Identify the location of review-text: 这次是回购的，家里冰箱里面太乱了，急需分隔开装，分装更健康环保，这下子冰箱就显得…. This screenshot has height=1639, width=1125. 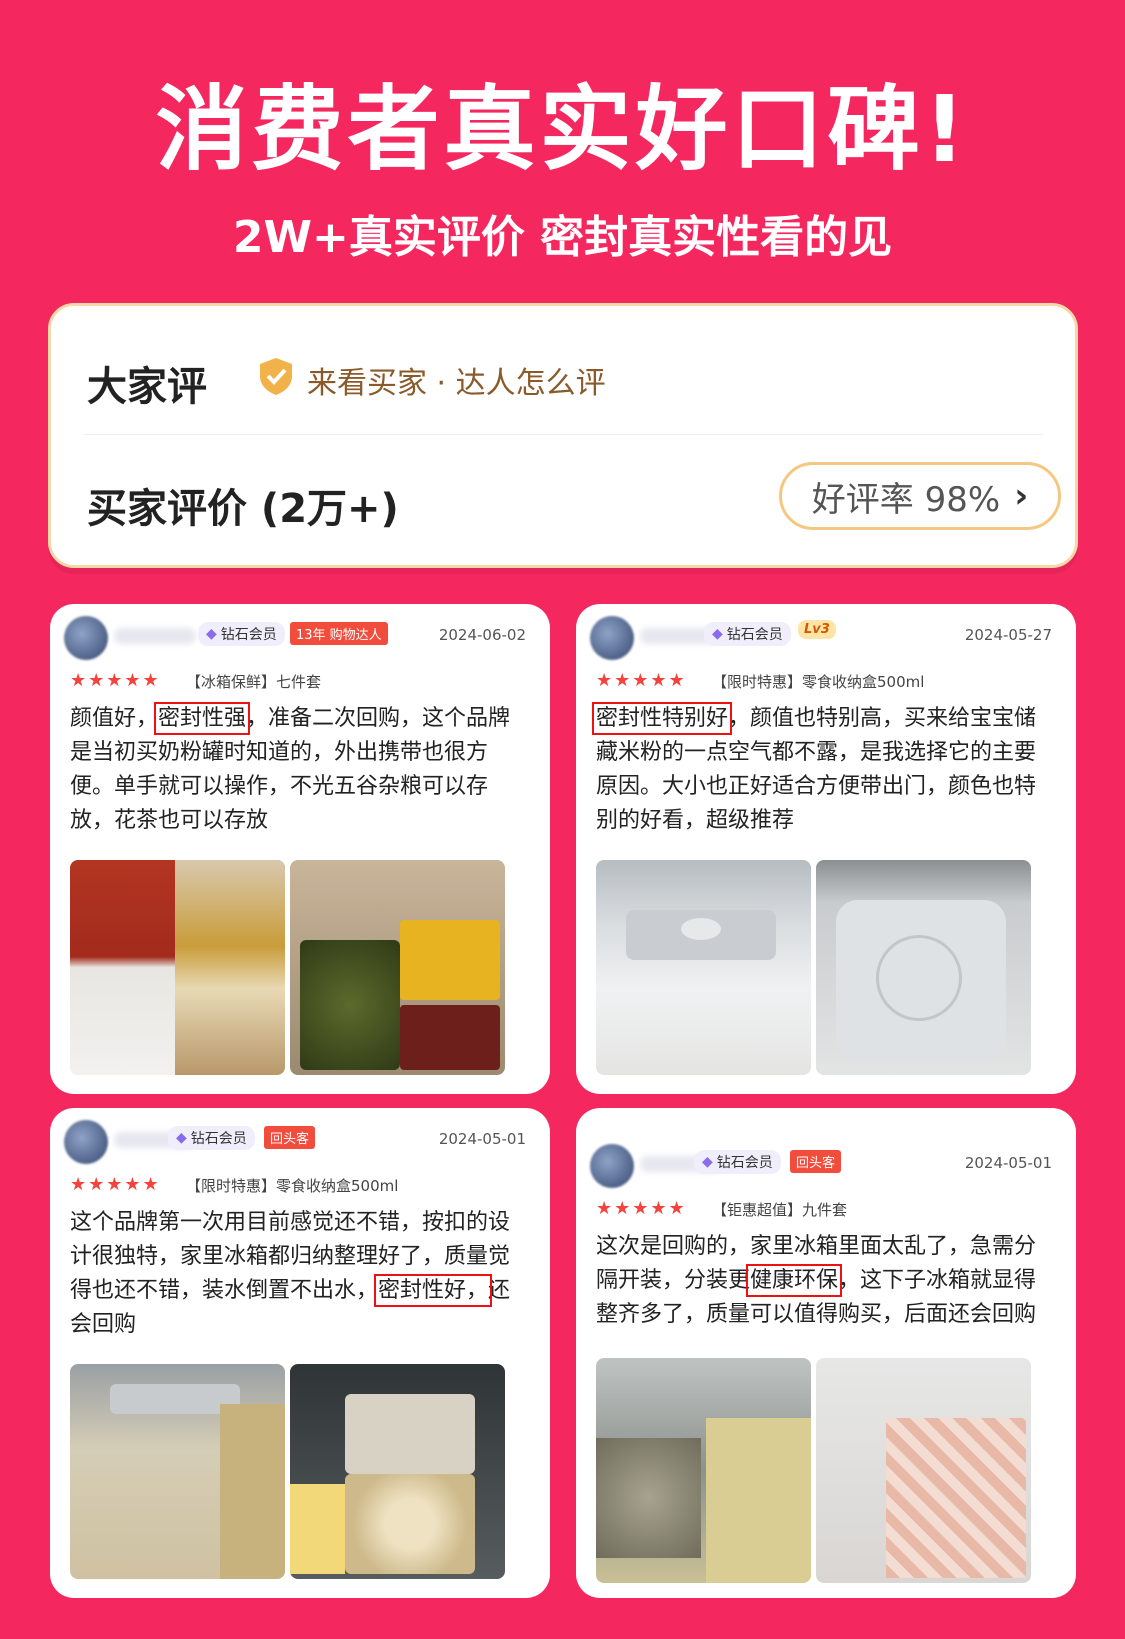
(816, 1280).